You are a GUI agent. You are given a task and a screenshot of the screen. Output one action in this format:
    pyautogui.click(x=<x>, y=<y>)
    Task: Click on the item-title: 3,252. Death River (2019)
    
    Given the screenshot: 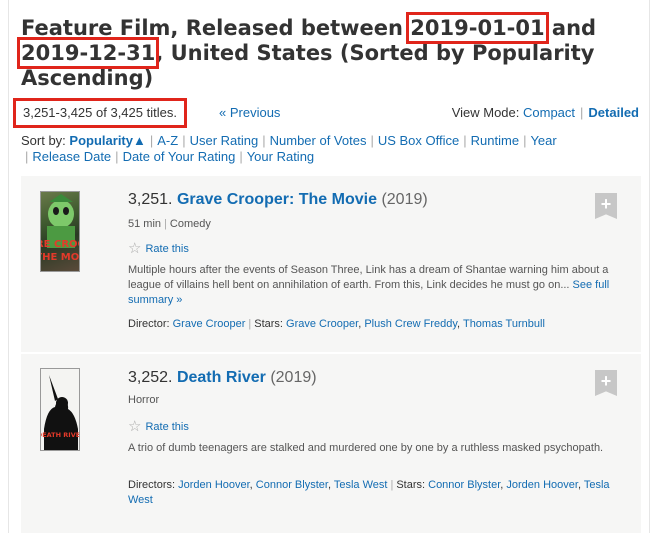 What is the action you would take?
    pyautogui.click(x=222, y=378)
    